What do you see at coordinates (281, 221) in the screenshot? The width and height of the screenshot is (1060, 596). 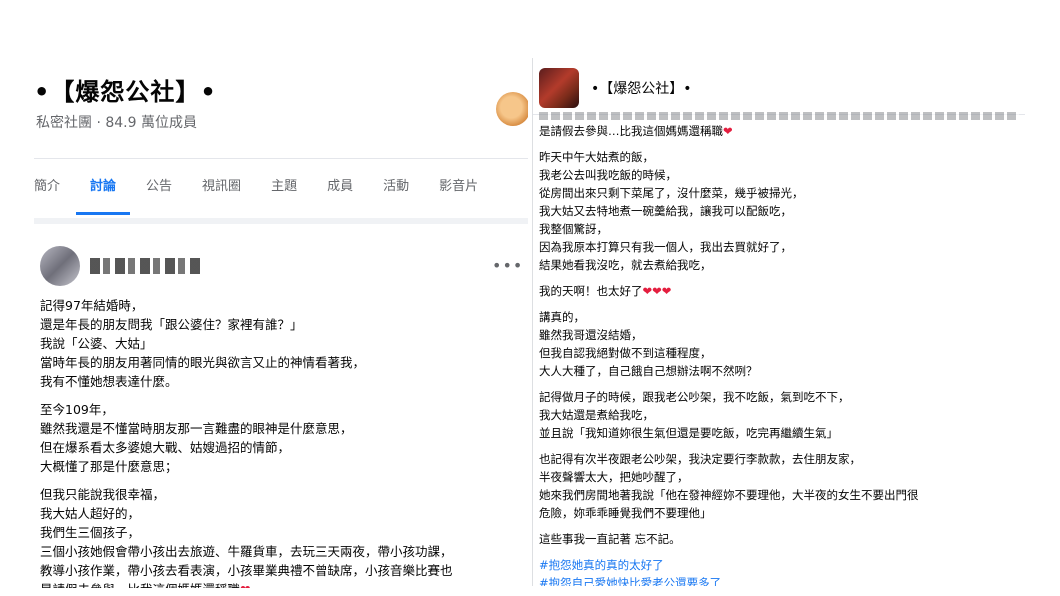 I see `section-divider` at bounding box center [281, 221].